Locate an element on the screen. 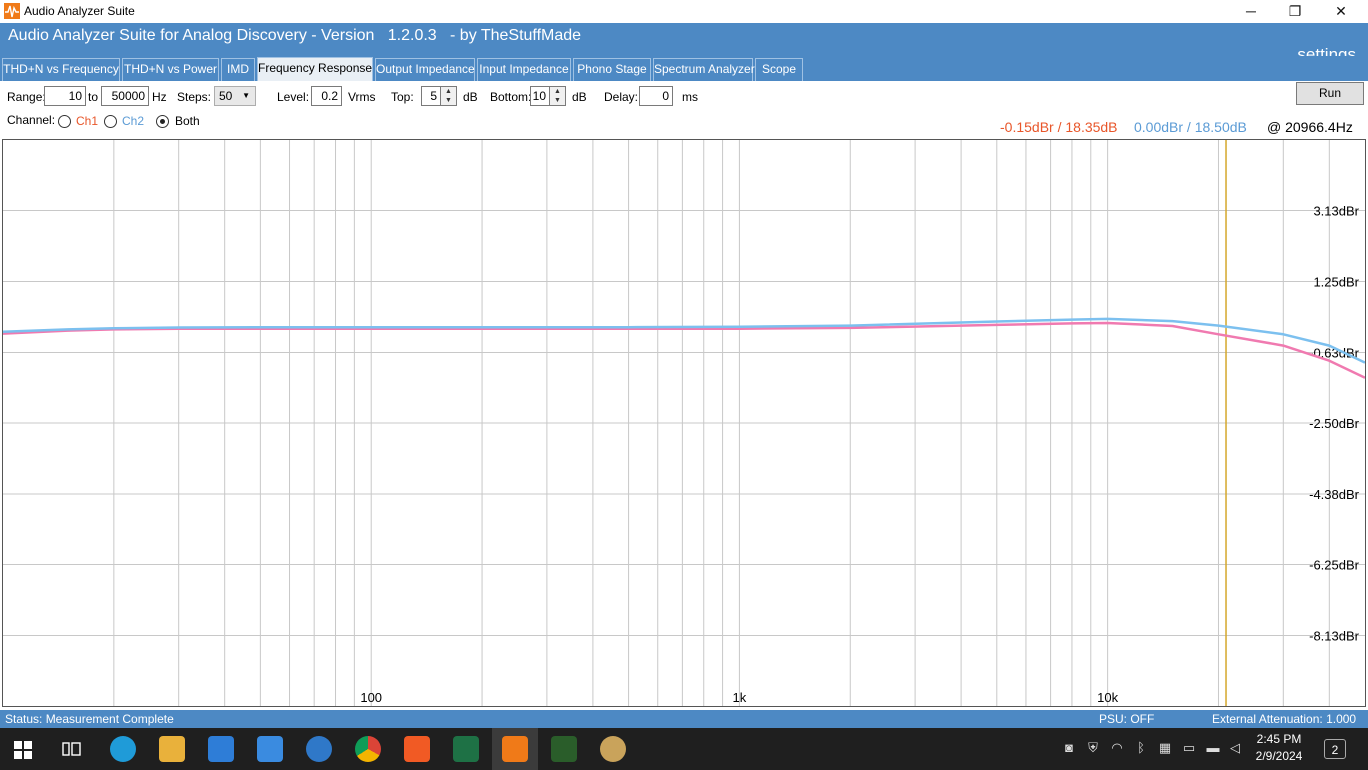 The width and height of the screenshot is (1368, 770). y-tick-label: -6.25dBr is located at coordinates (1334, 565).